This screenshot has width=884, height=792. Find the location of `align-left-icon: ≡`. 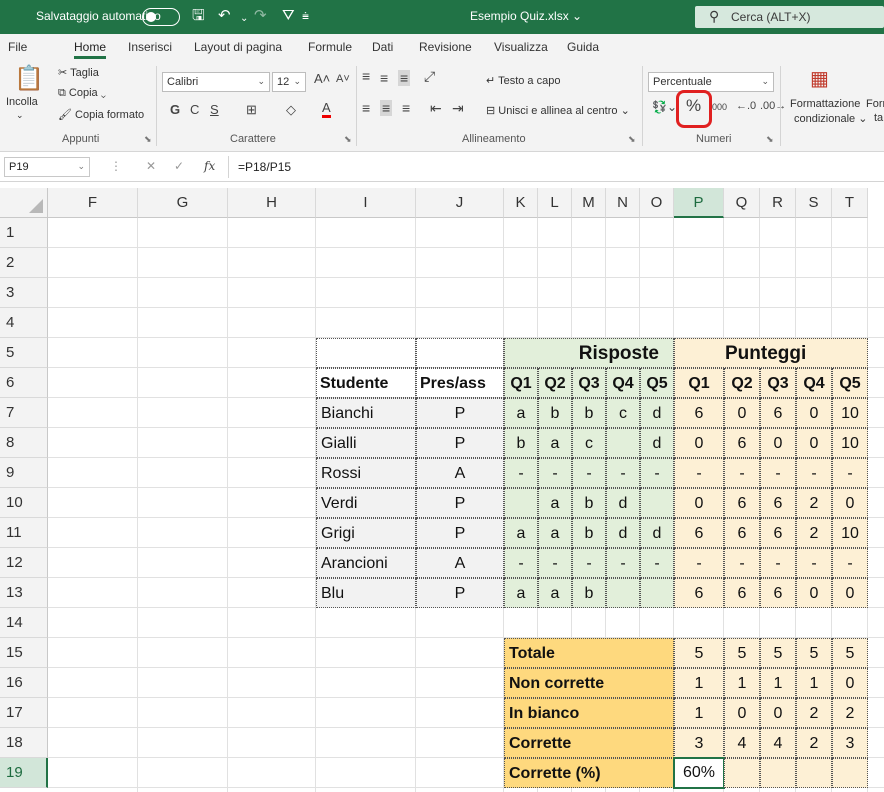

align-left-icon: ≡ is located at coordinates (366, 108).